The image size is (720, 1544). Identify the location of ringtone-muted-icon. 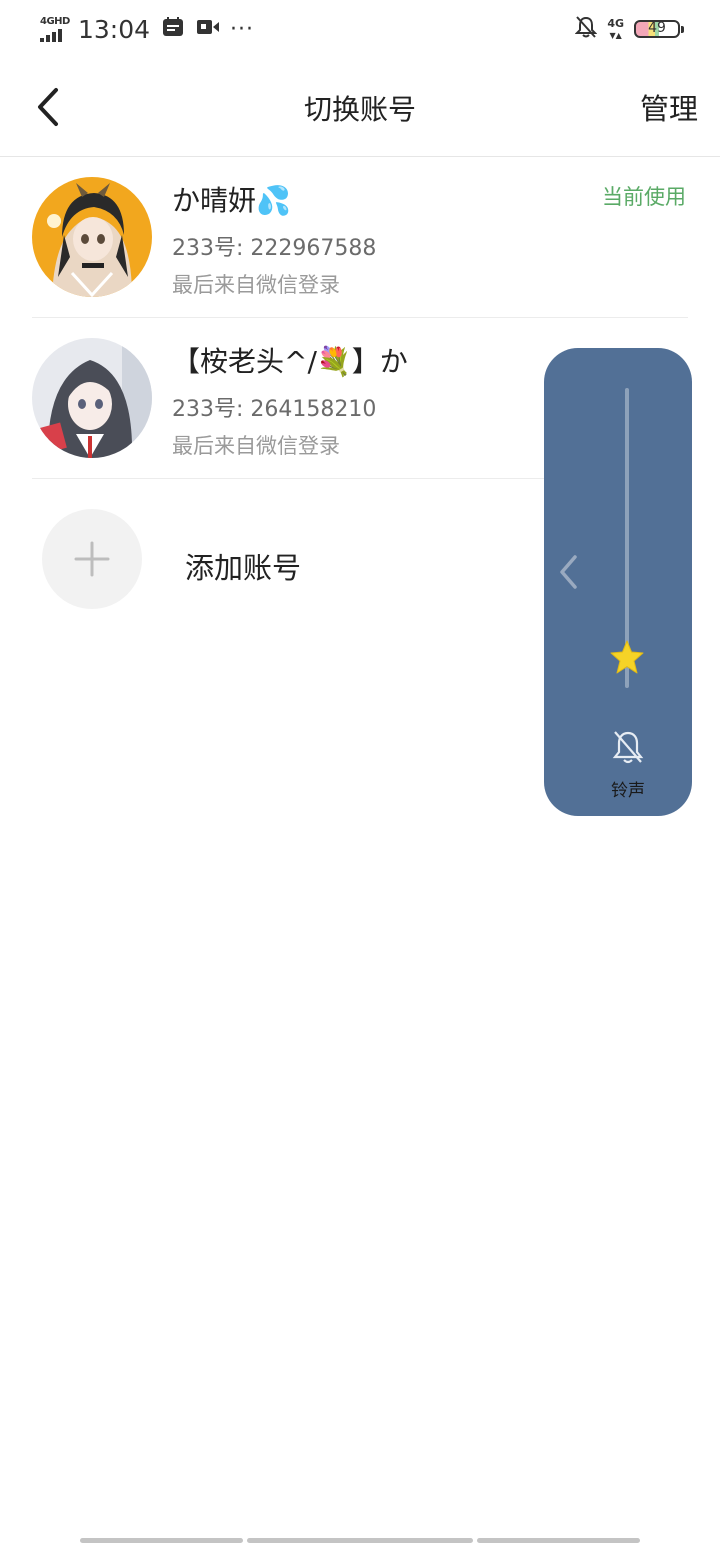
(628, 747).